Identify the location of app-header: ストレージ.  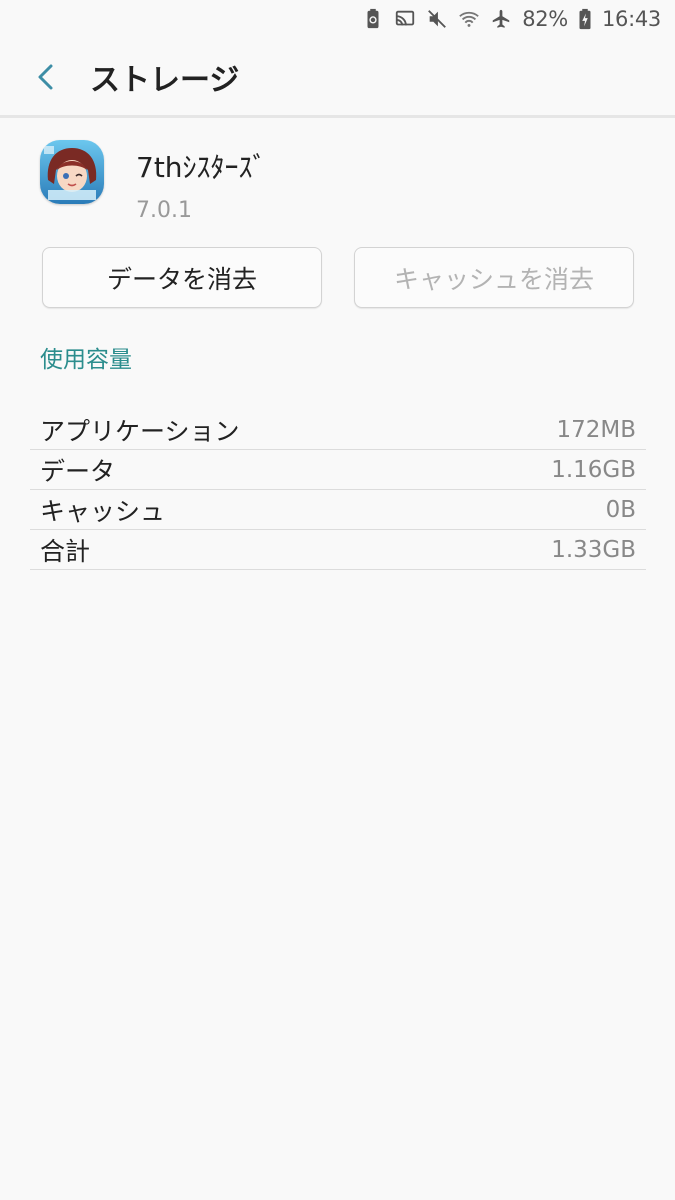
(337, 77).